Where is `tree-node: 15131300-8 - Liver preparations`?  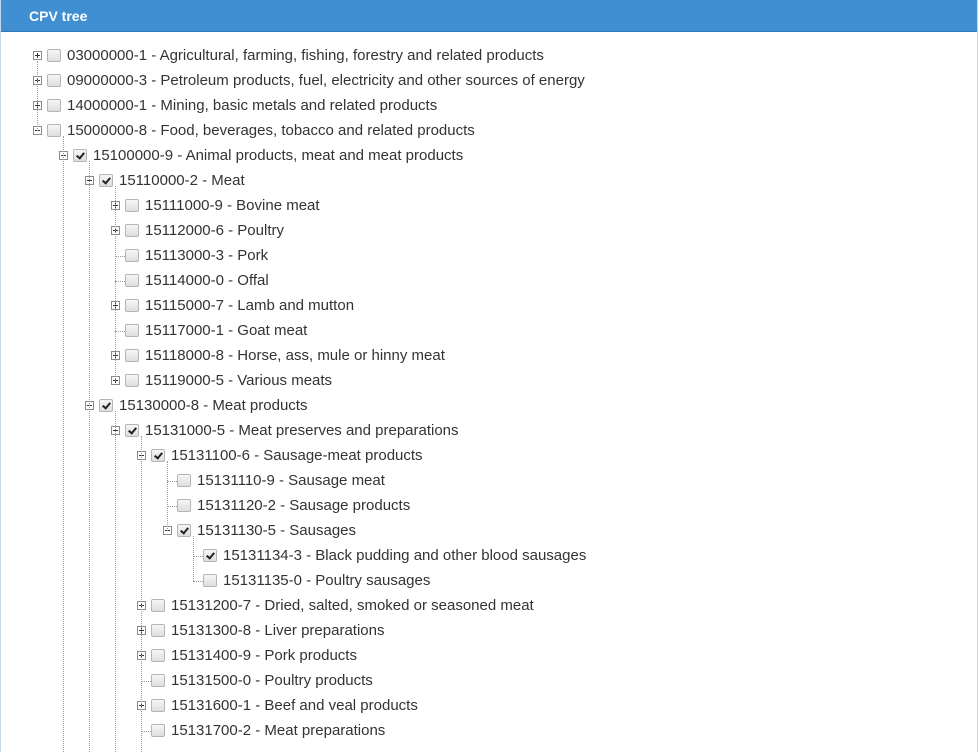
tree-node: 15131300-8 - Liver preparations is located at coordinates (489, 633).